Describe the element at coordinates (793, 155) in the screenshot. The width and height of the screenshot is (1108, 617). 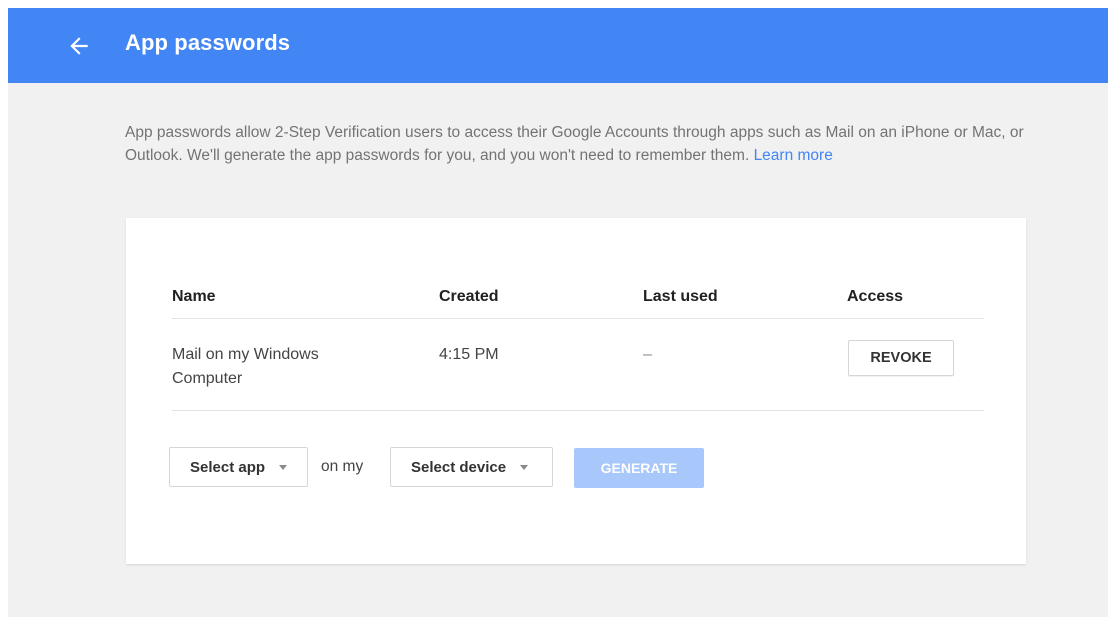
I see `learn-more-link: Learn more` at that location.